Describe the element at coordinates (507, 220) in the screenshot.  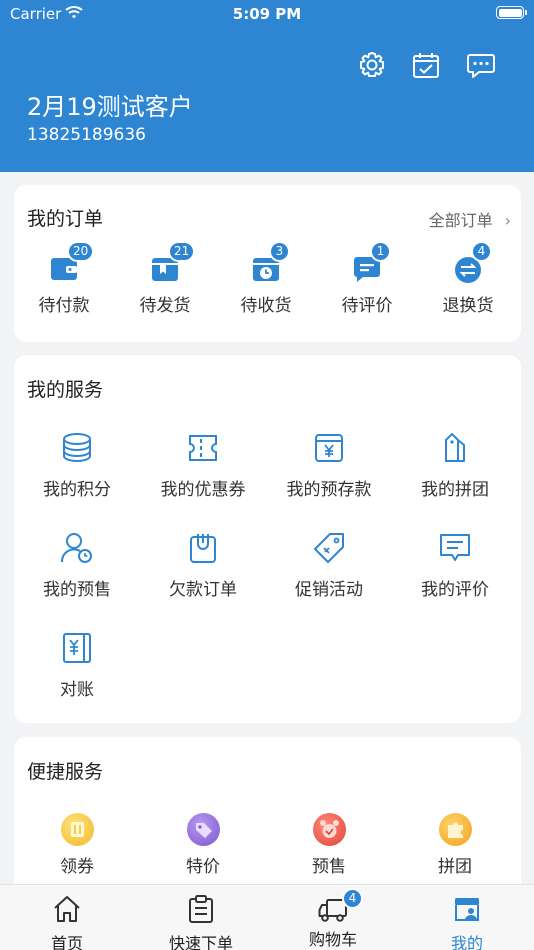
I see `chevron-right-icon: ›` at that location.